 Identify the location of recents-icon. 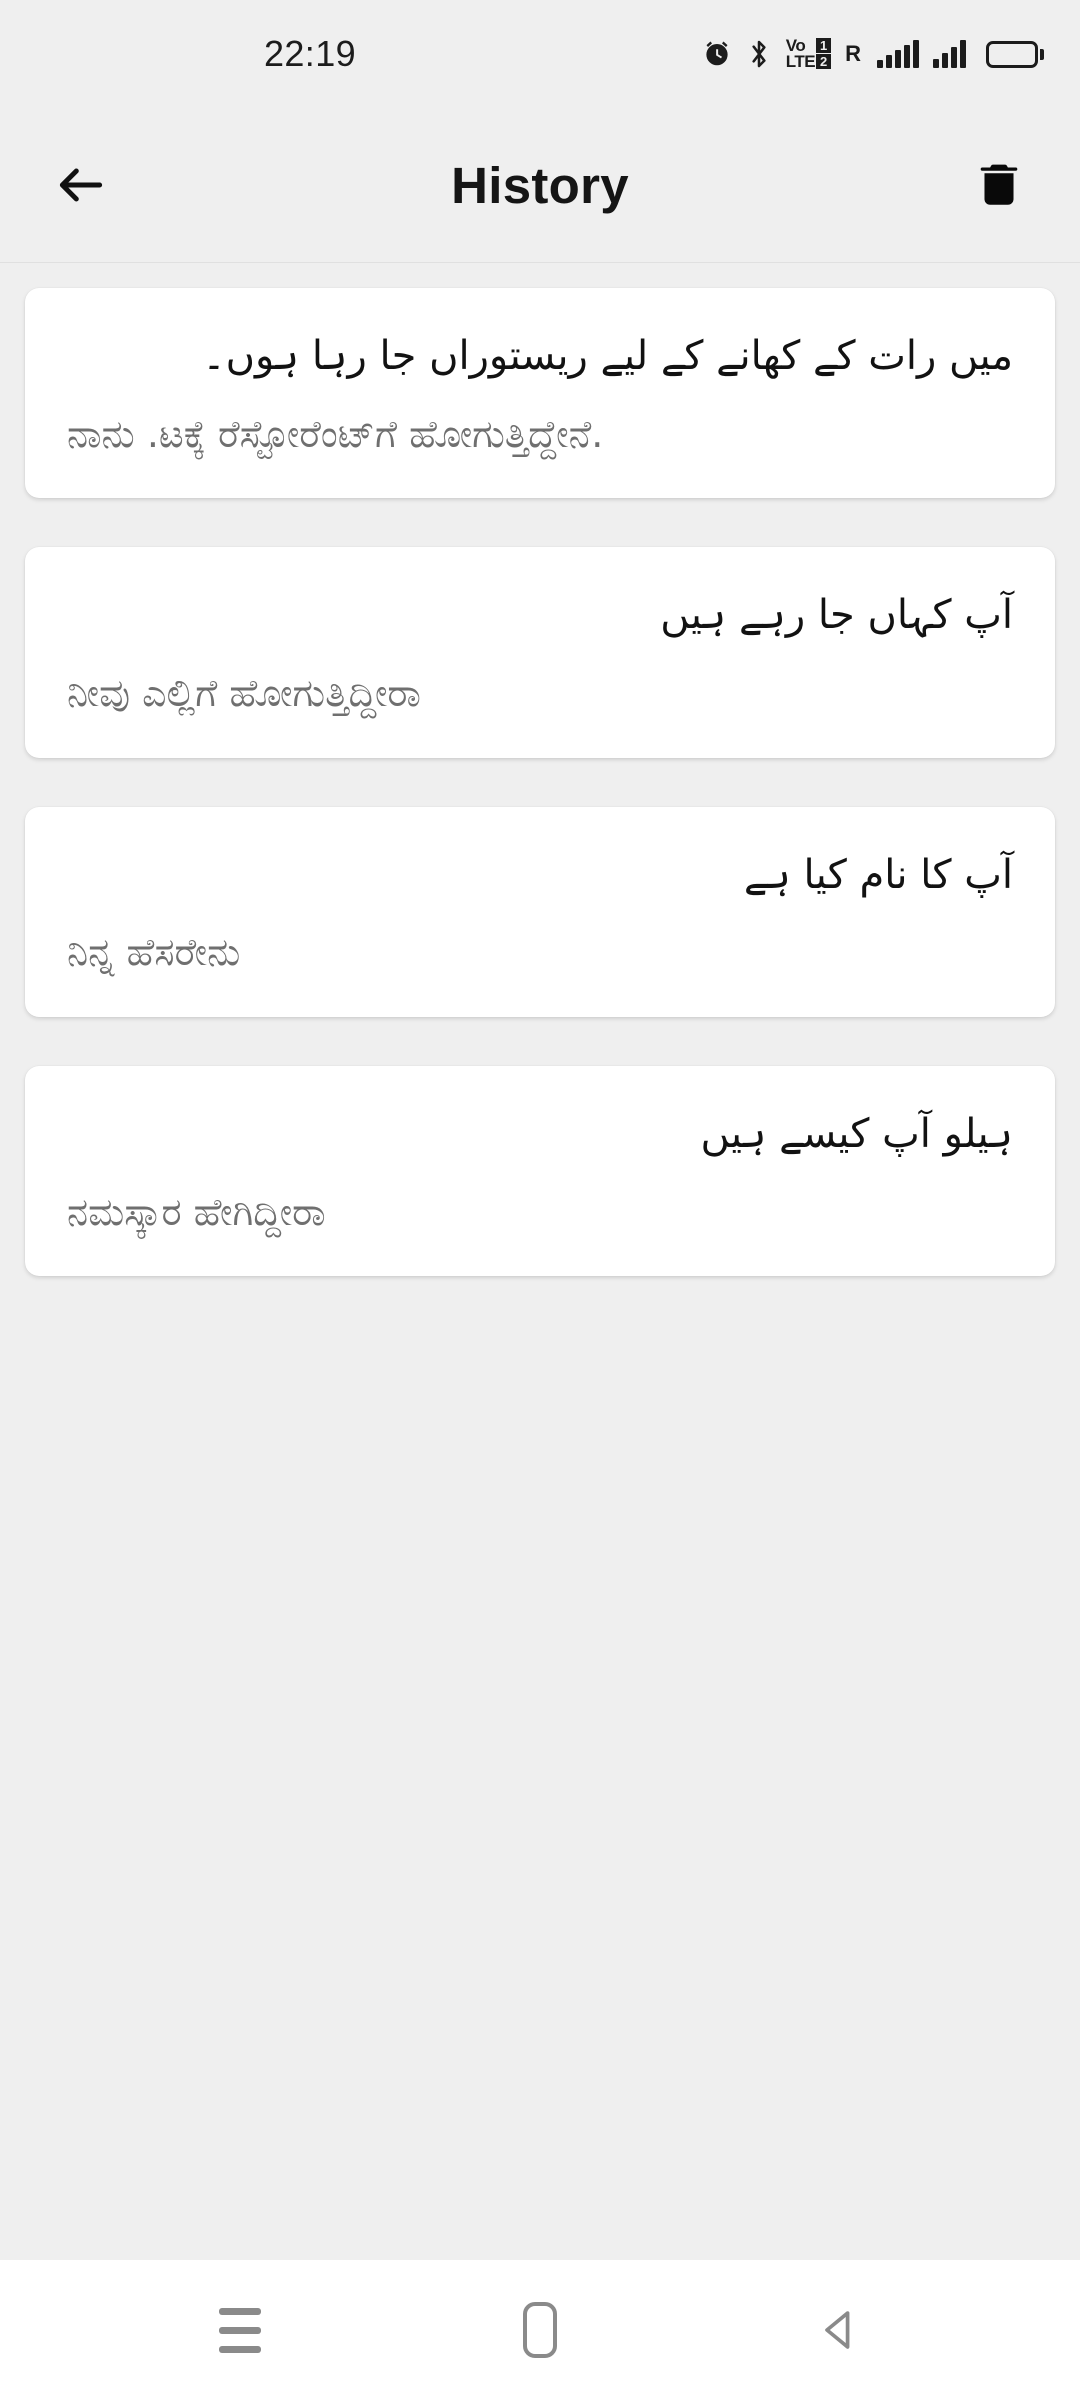
(240, 2330).